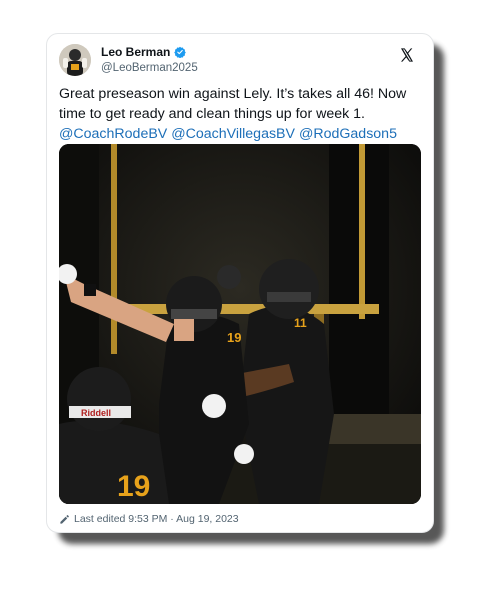 The width and height of the screenshot is (498, 589). Describe the element at coordinates (156, 519) in the screenshot. I see `edited-timestamp: Last edited 9:53 PM · Aug 19, 2023` at that location.